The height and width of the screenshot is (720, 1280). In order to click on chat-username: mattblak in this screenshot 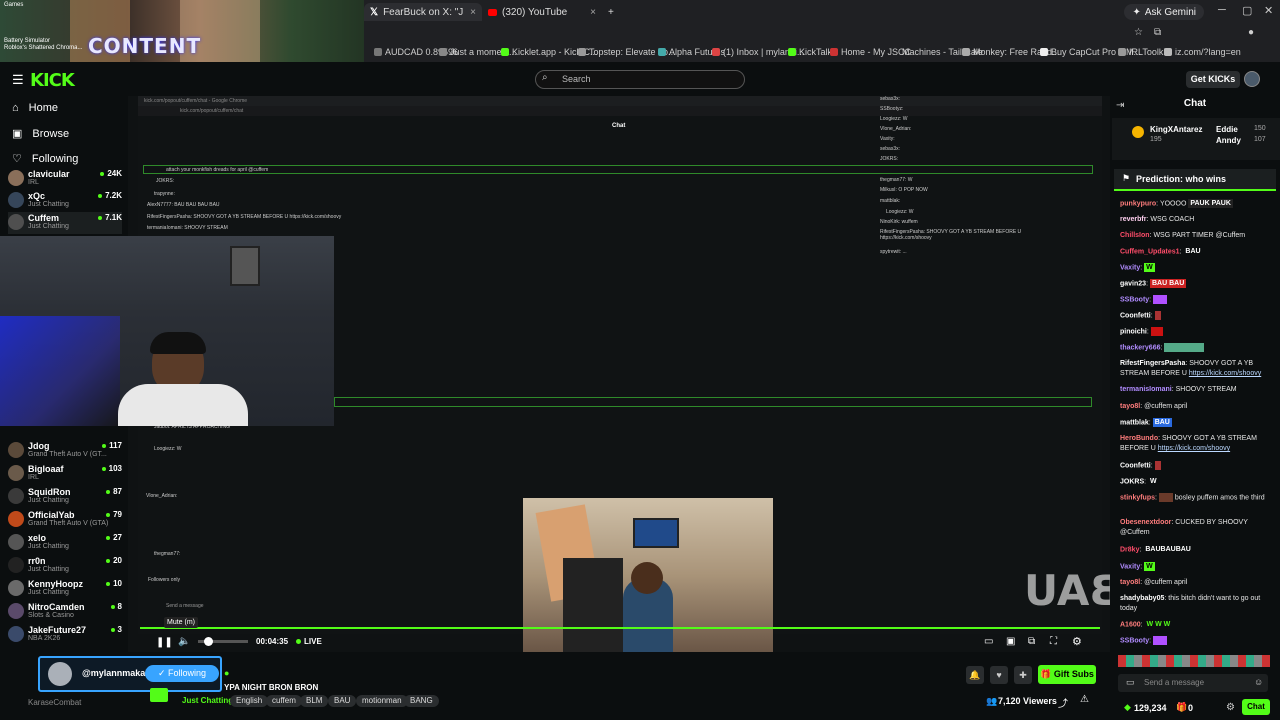, I will do `click(1134, 422)`.